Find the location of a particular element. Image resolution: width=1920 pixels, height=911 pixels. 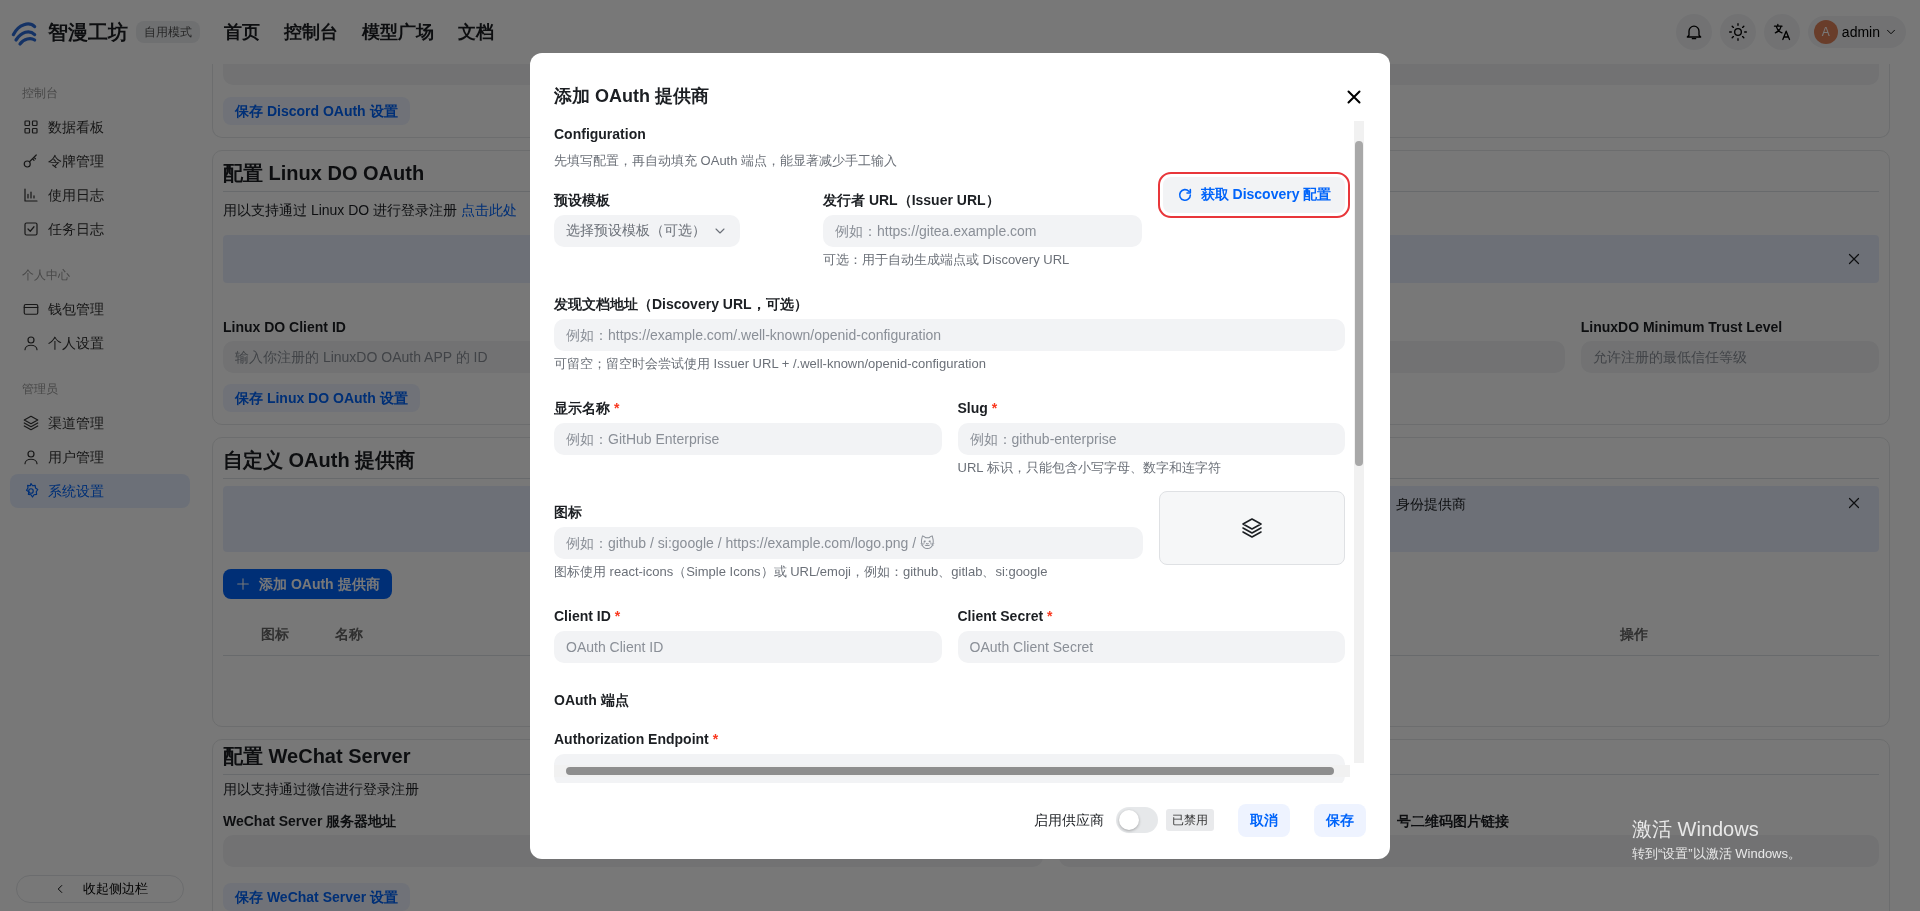

mode-badge: 自用模式 is located at coordinates (168, 32).